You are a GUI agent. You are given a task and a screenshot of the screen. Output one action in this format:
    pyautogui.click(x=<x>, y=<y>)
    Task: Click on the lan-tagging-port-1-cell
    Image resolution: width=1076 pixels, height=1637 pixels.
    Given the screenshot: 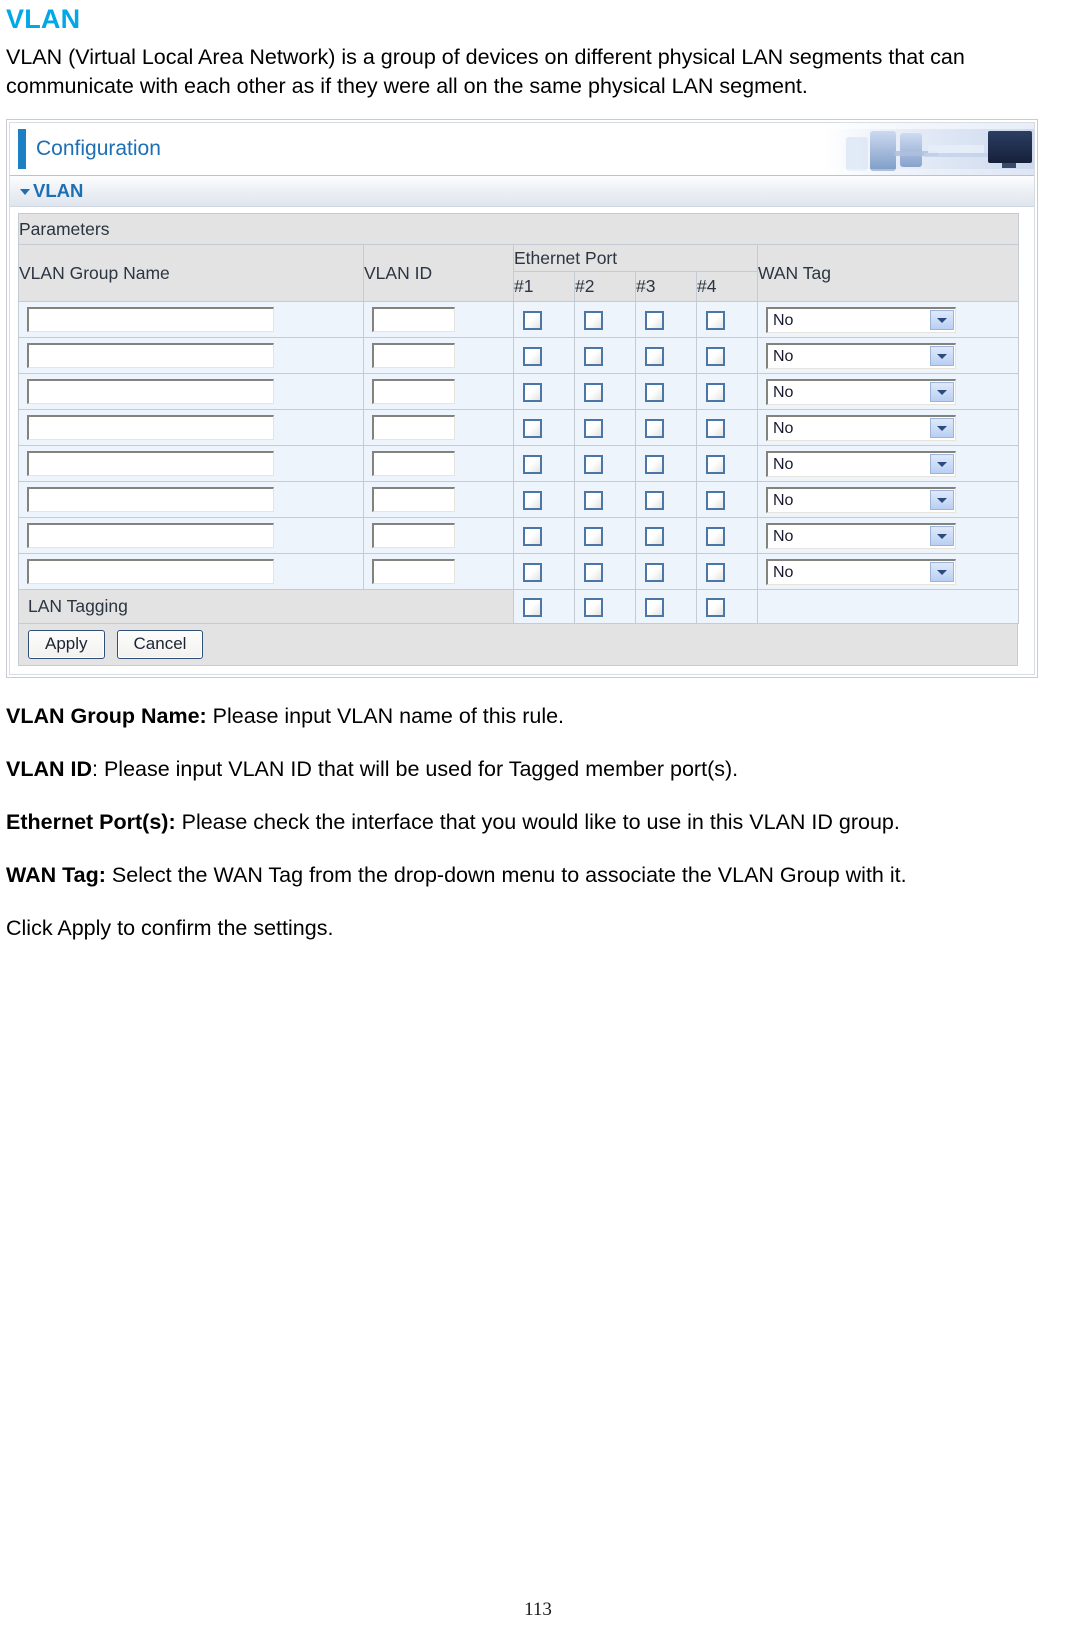 What is the action you would take?
    pyautogui.click(x=544, y=606)
    